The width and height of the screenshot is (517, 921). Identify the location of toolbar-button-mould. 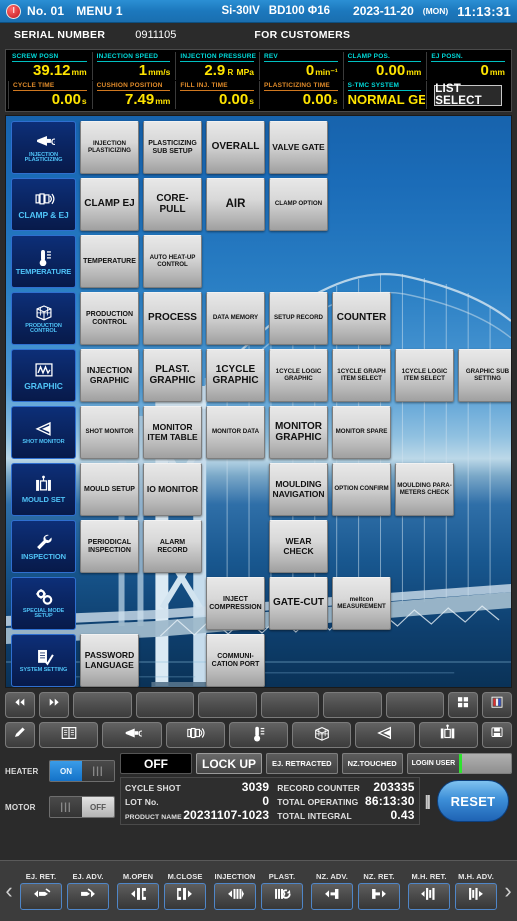
(448, 735).